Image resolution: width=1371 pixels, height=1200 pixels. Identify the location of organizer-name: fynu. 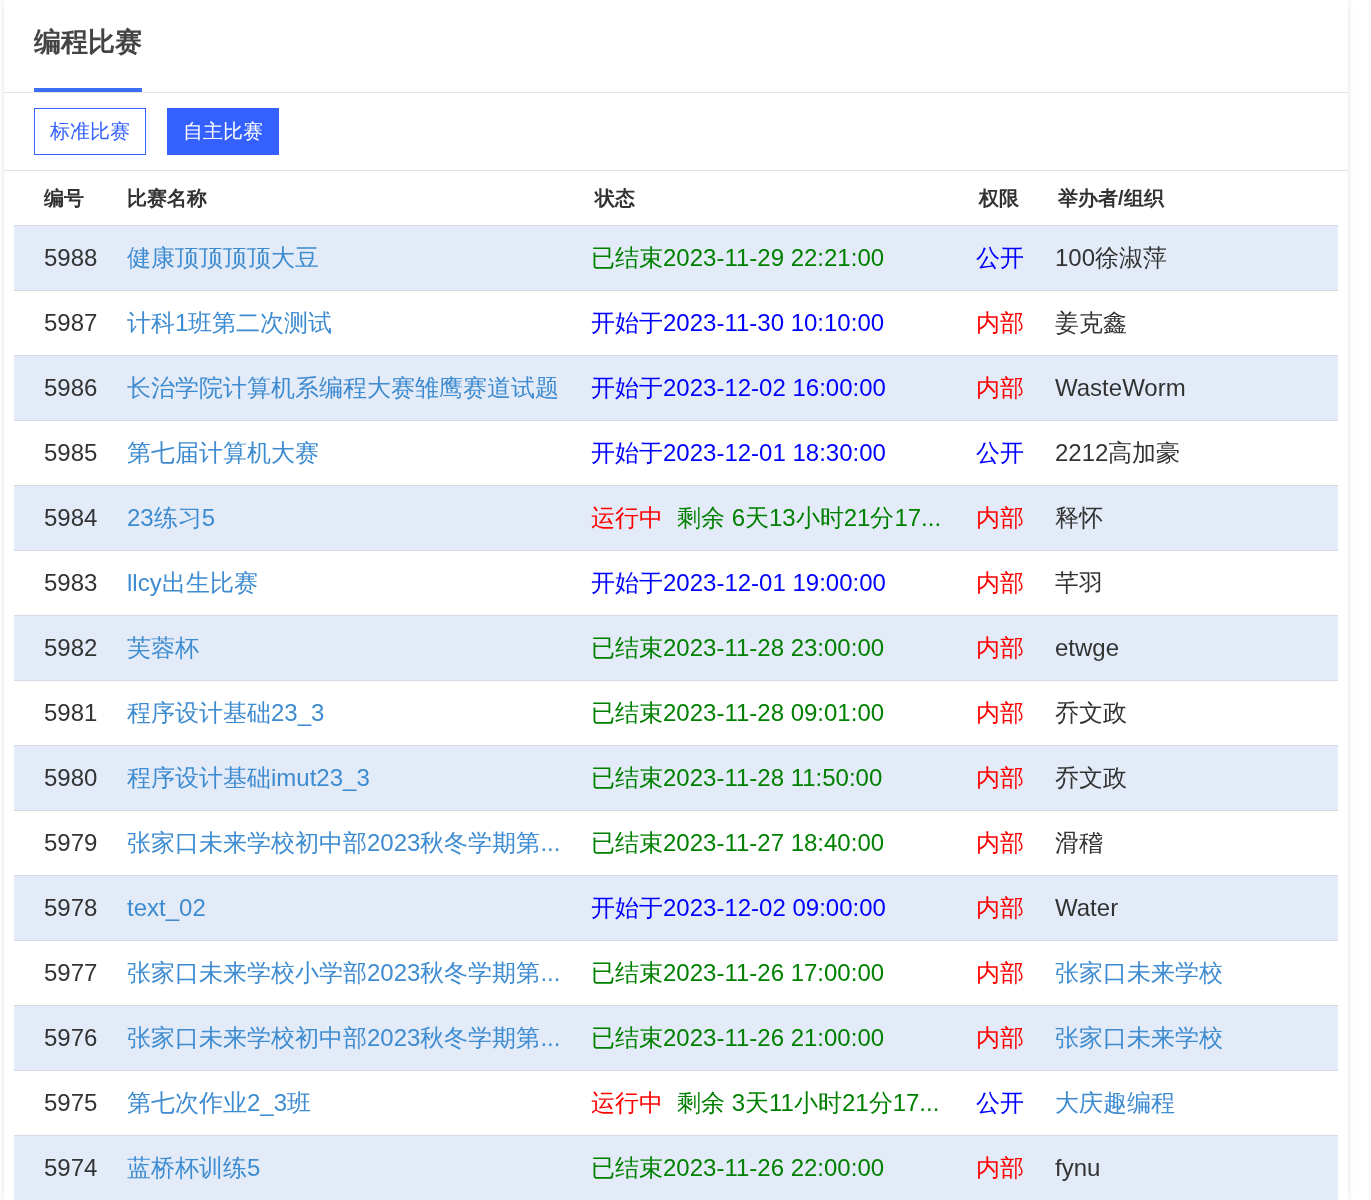
(1078, 1168).